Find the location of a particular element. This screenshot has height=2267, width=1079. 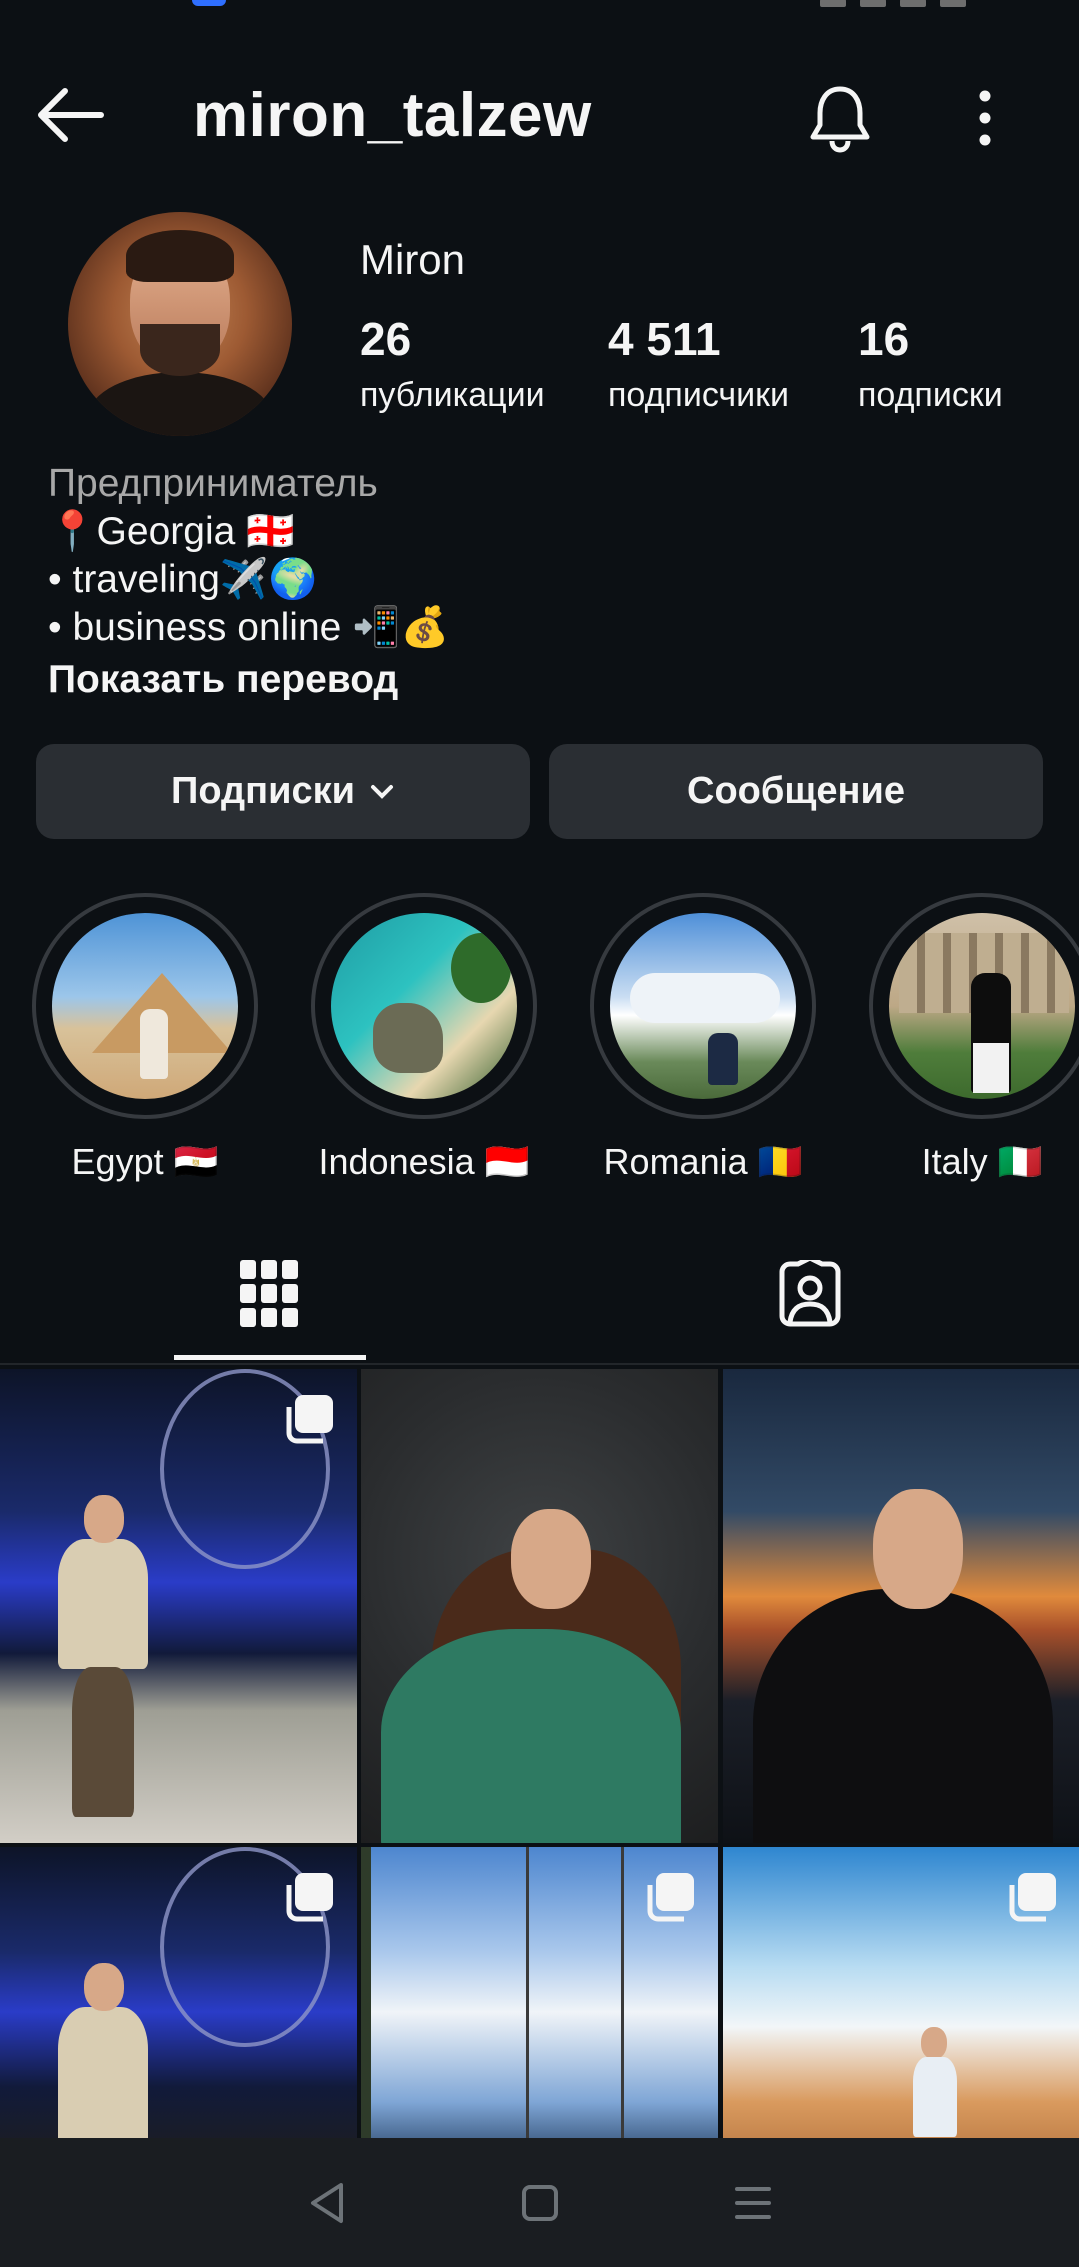

arrow-left-icon is located at coordinates (71, 115).